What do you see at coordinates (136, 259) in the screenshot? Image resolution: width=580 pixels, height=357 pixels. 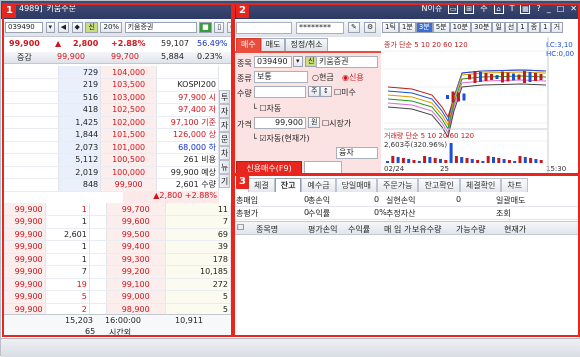 I see `bid-price: 99,300` at bounding box center [136, 259].